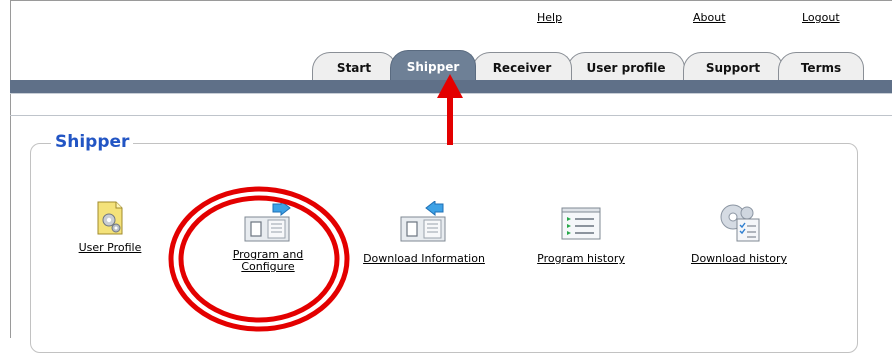 The height and width of the screenshot is (353, 892). Describe the element at coordinates (522, 66) in the screenshot. I see `tab-receiver: Receiver` at that location.